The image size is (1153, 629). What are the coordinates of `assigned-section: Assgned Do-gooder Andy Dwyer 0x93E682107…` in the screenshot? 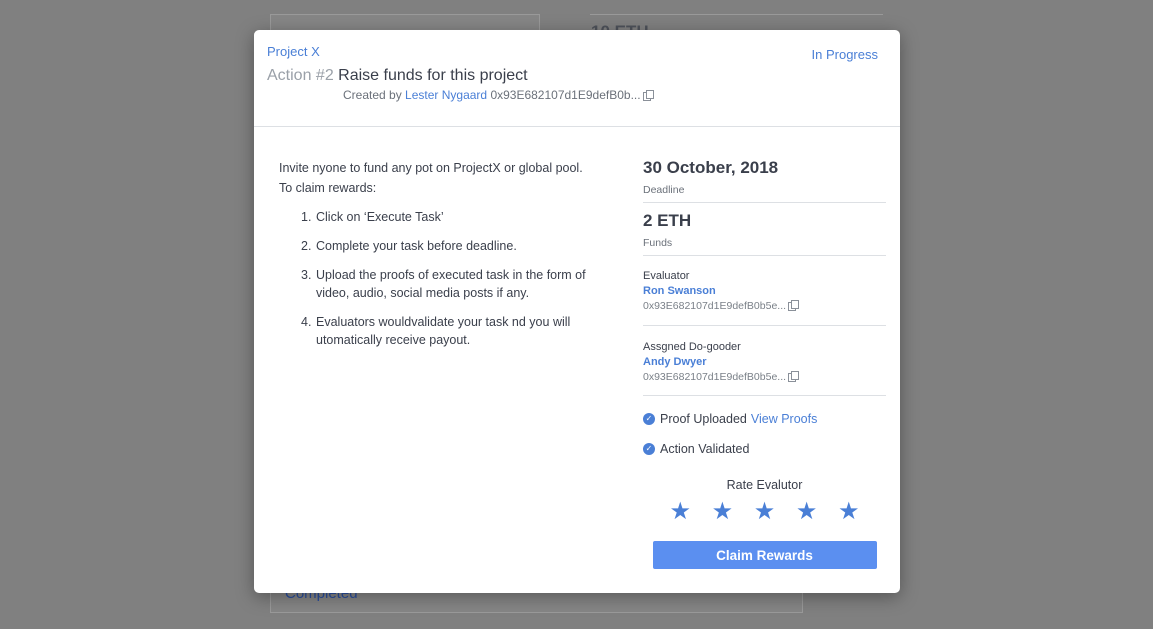 It's located at (764, 362).